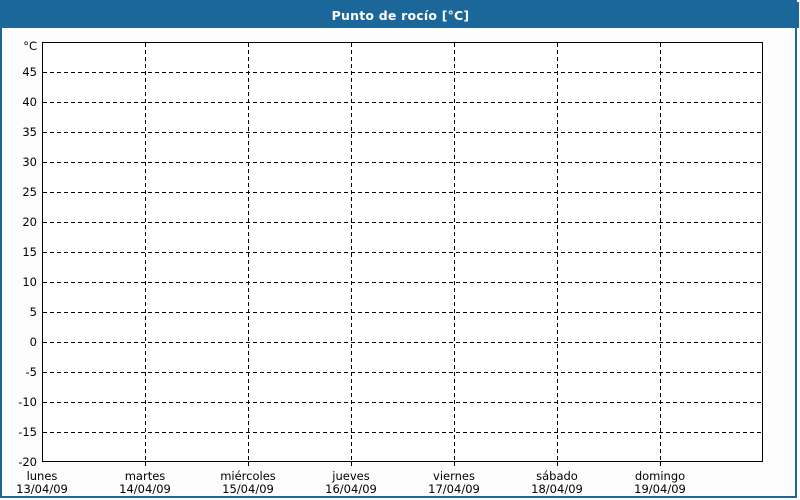  I want to click on x-axis-date-label: 18/04/09, so click(557, 489).